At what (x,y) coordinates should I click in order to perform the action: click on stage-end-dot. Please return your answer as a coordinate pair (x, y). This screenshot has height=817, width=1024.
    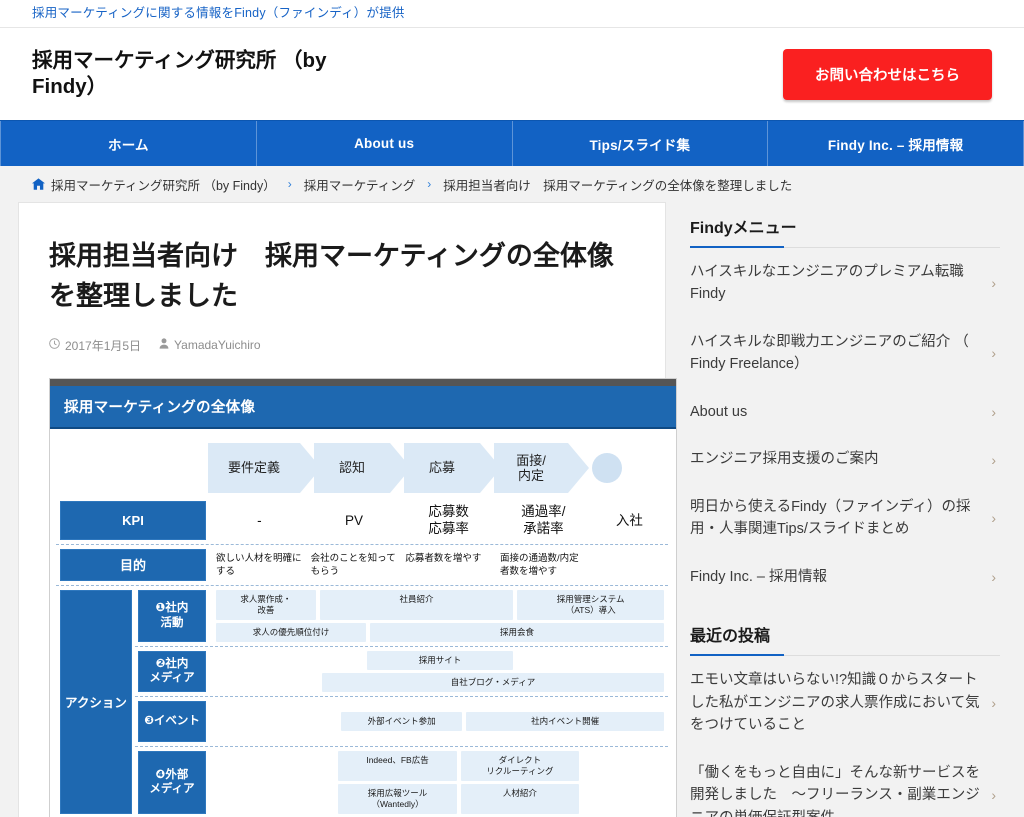
    Looking at the image, I should click on (607, 467).